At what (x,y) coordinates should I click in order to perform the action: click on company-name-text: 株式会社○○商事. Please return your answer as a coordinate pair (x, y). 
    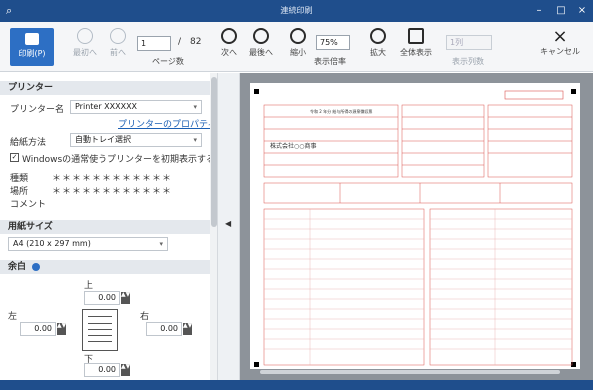
    Looking at the image, I should click on (293, 146).